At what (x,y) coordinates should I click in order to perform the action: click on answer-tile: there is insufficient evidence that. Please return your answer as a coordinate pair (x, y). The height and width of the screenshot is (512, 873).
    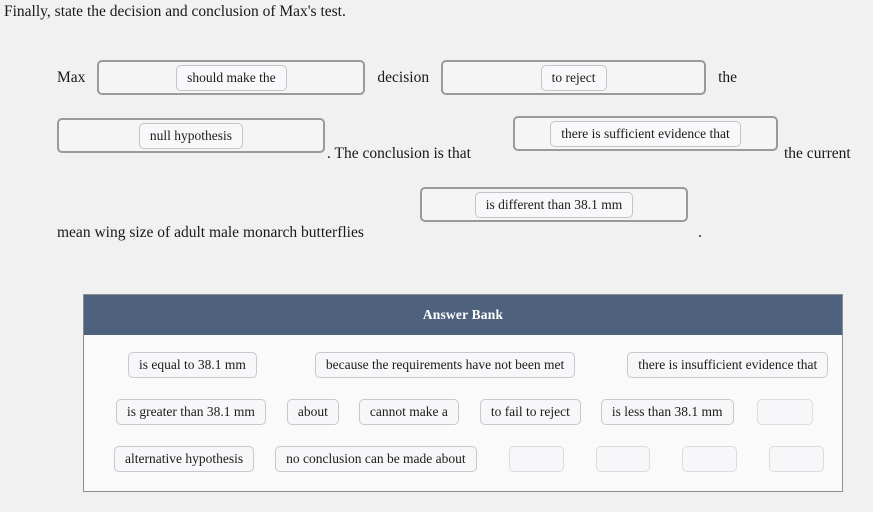
    Looking at the image, I should click on (728, 365).